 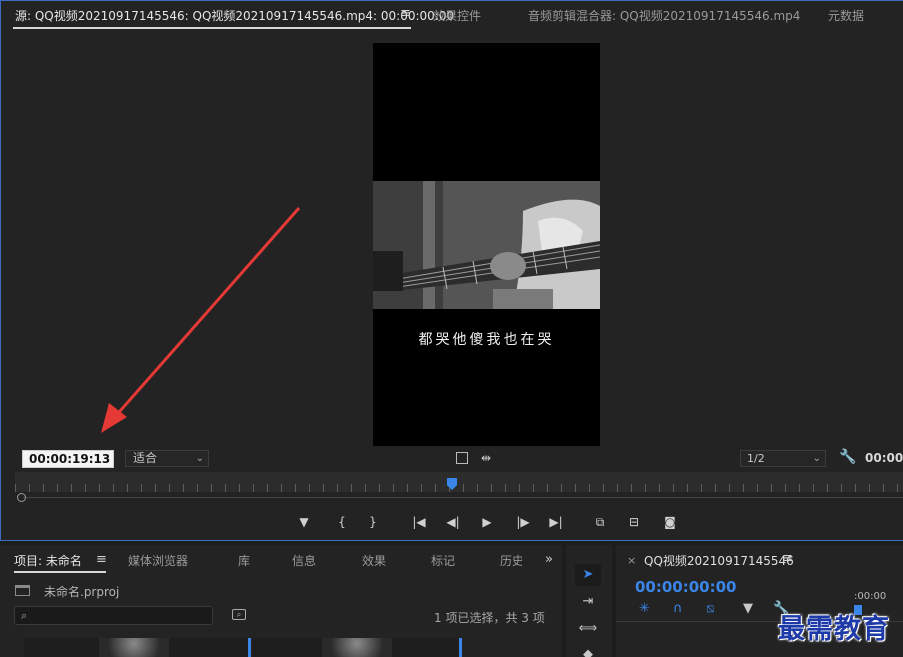 What do you see at coordinates (486, 458) in the screenshot?
I see `drag-audio-video-icon: ⇹` at bounding box center [486, 458].